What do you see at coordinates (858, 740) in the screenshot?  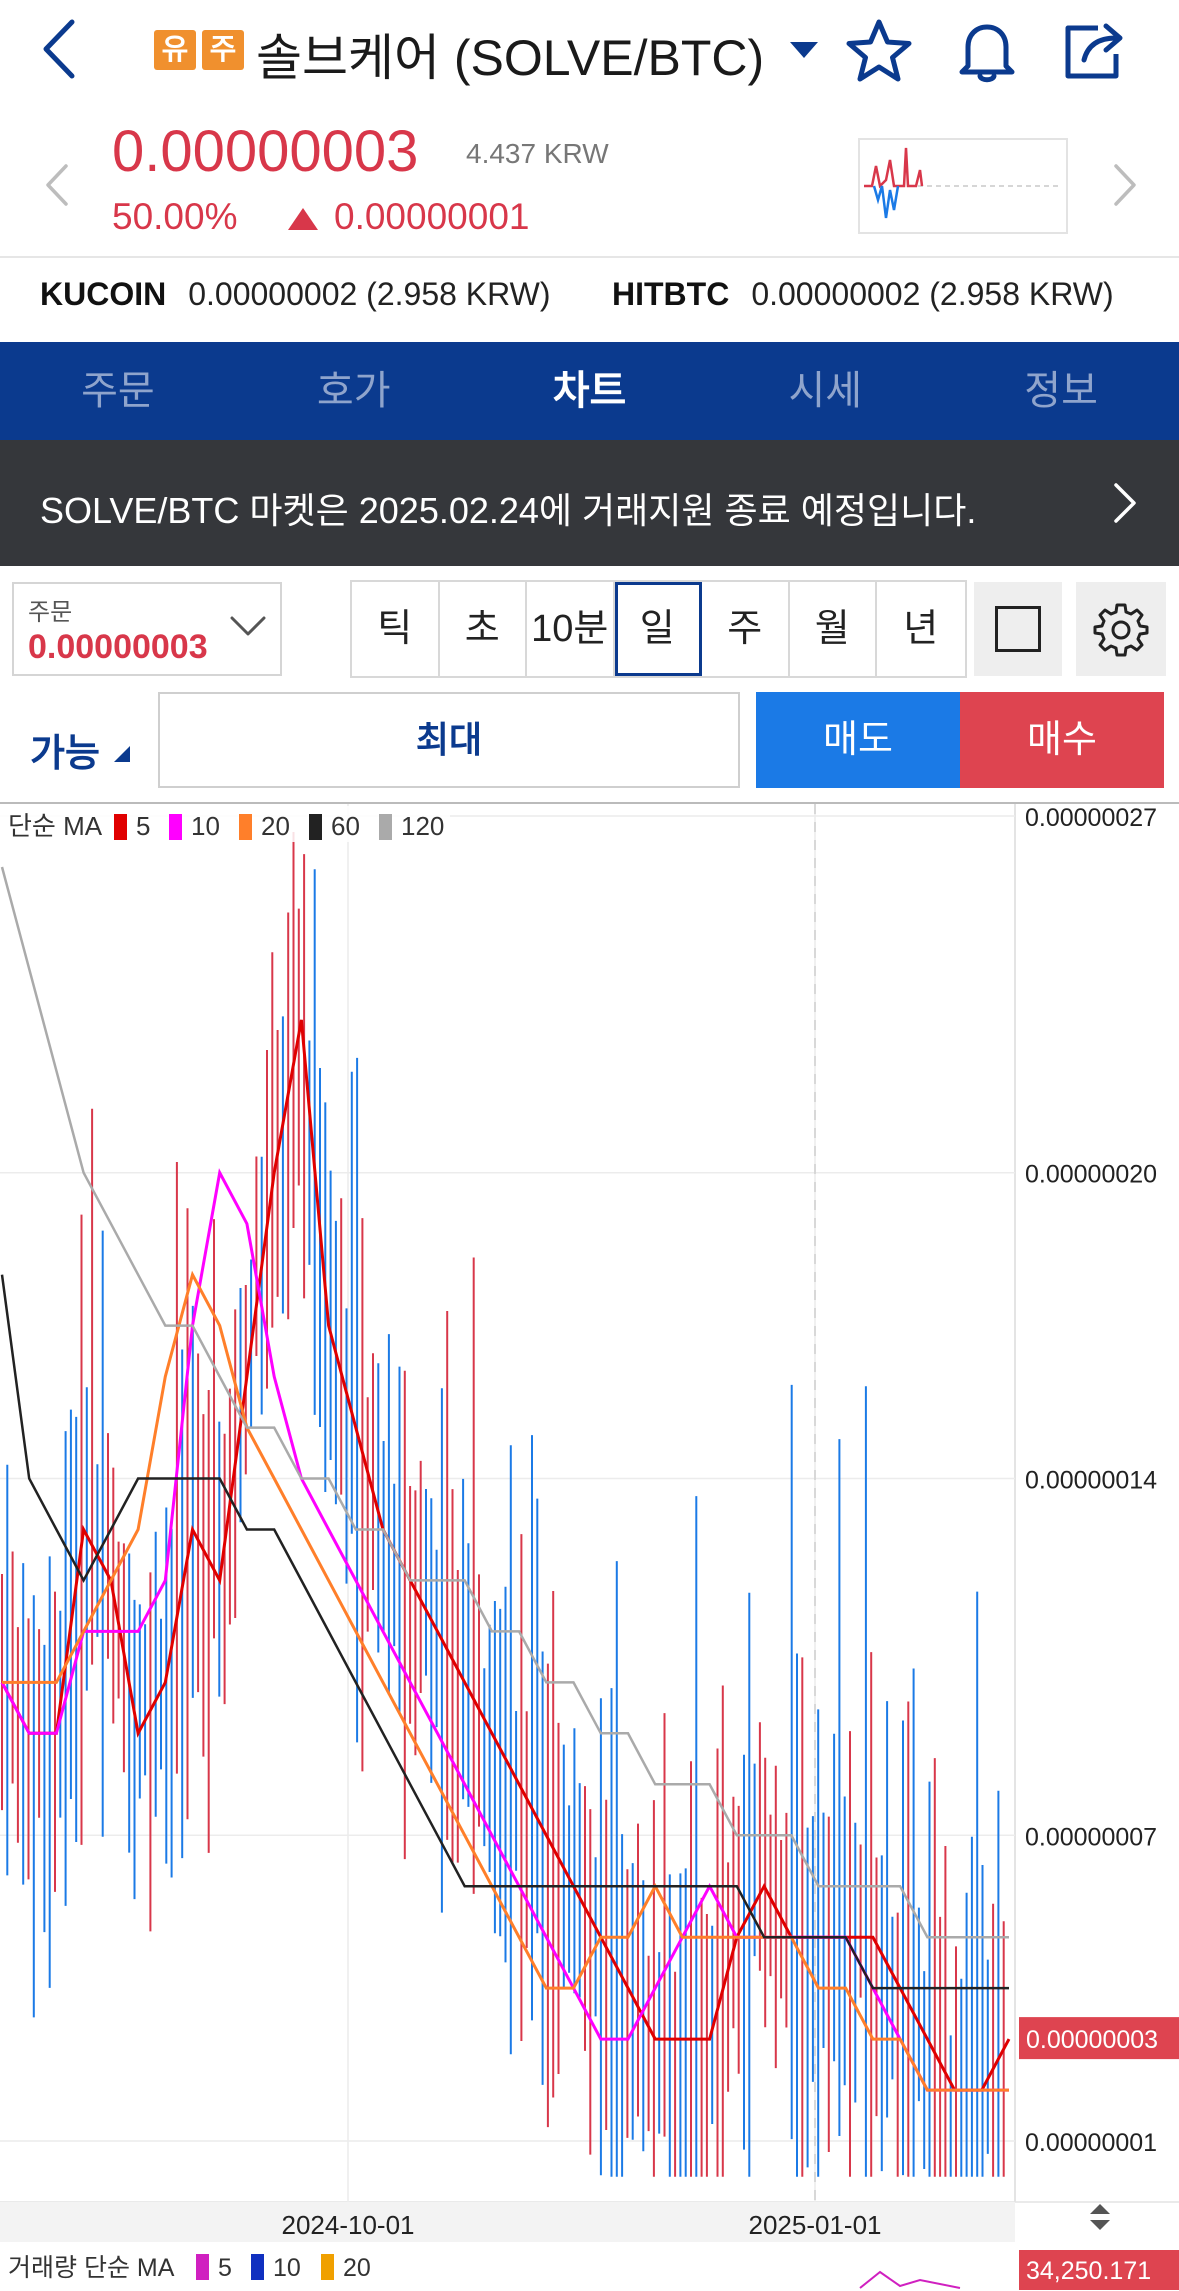 I see `sell-button: 매도` at bounding box center [858, 740].